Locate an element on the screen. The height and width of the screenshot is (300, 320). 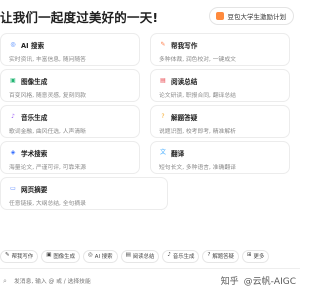
toolbar-chip: ? 解题答疑 is located at coordinates (220, 256).